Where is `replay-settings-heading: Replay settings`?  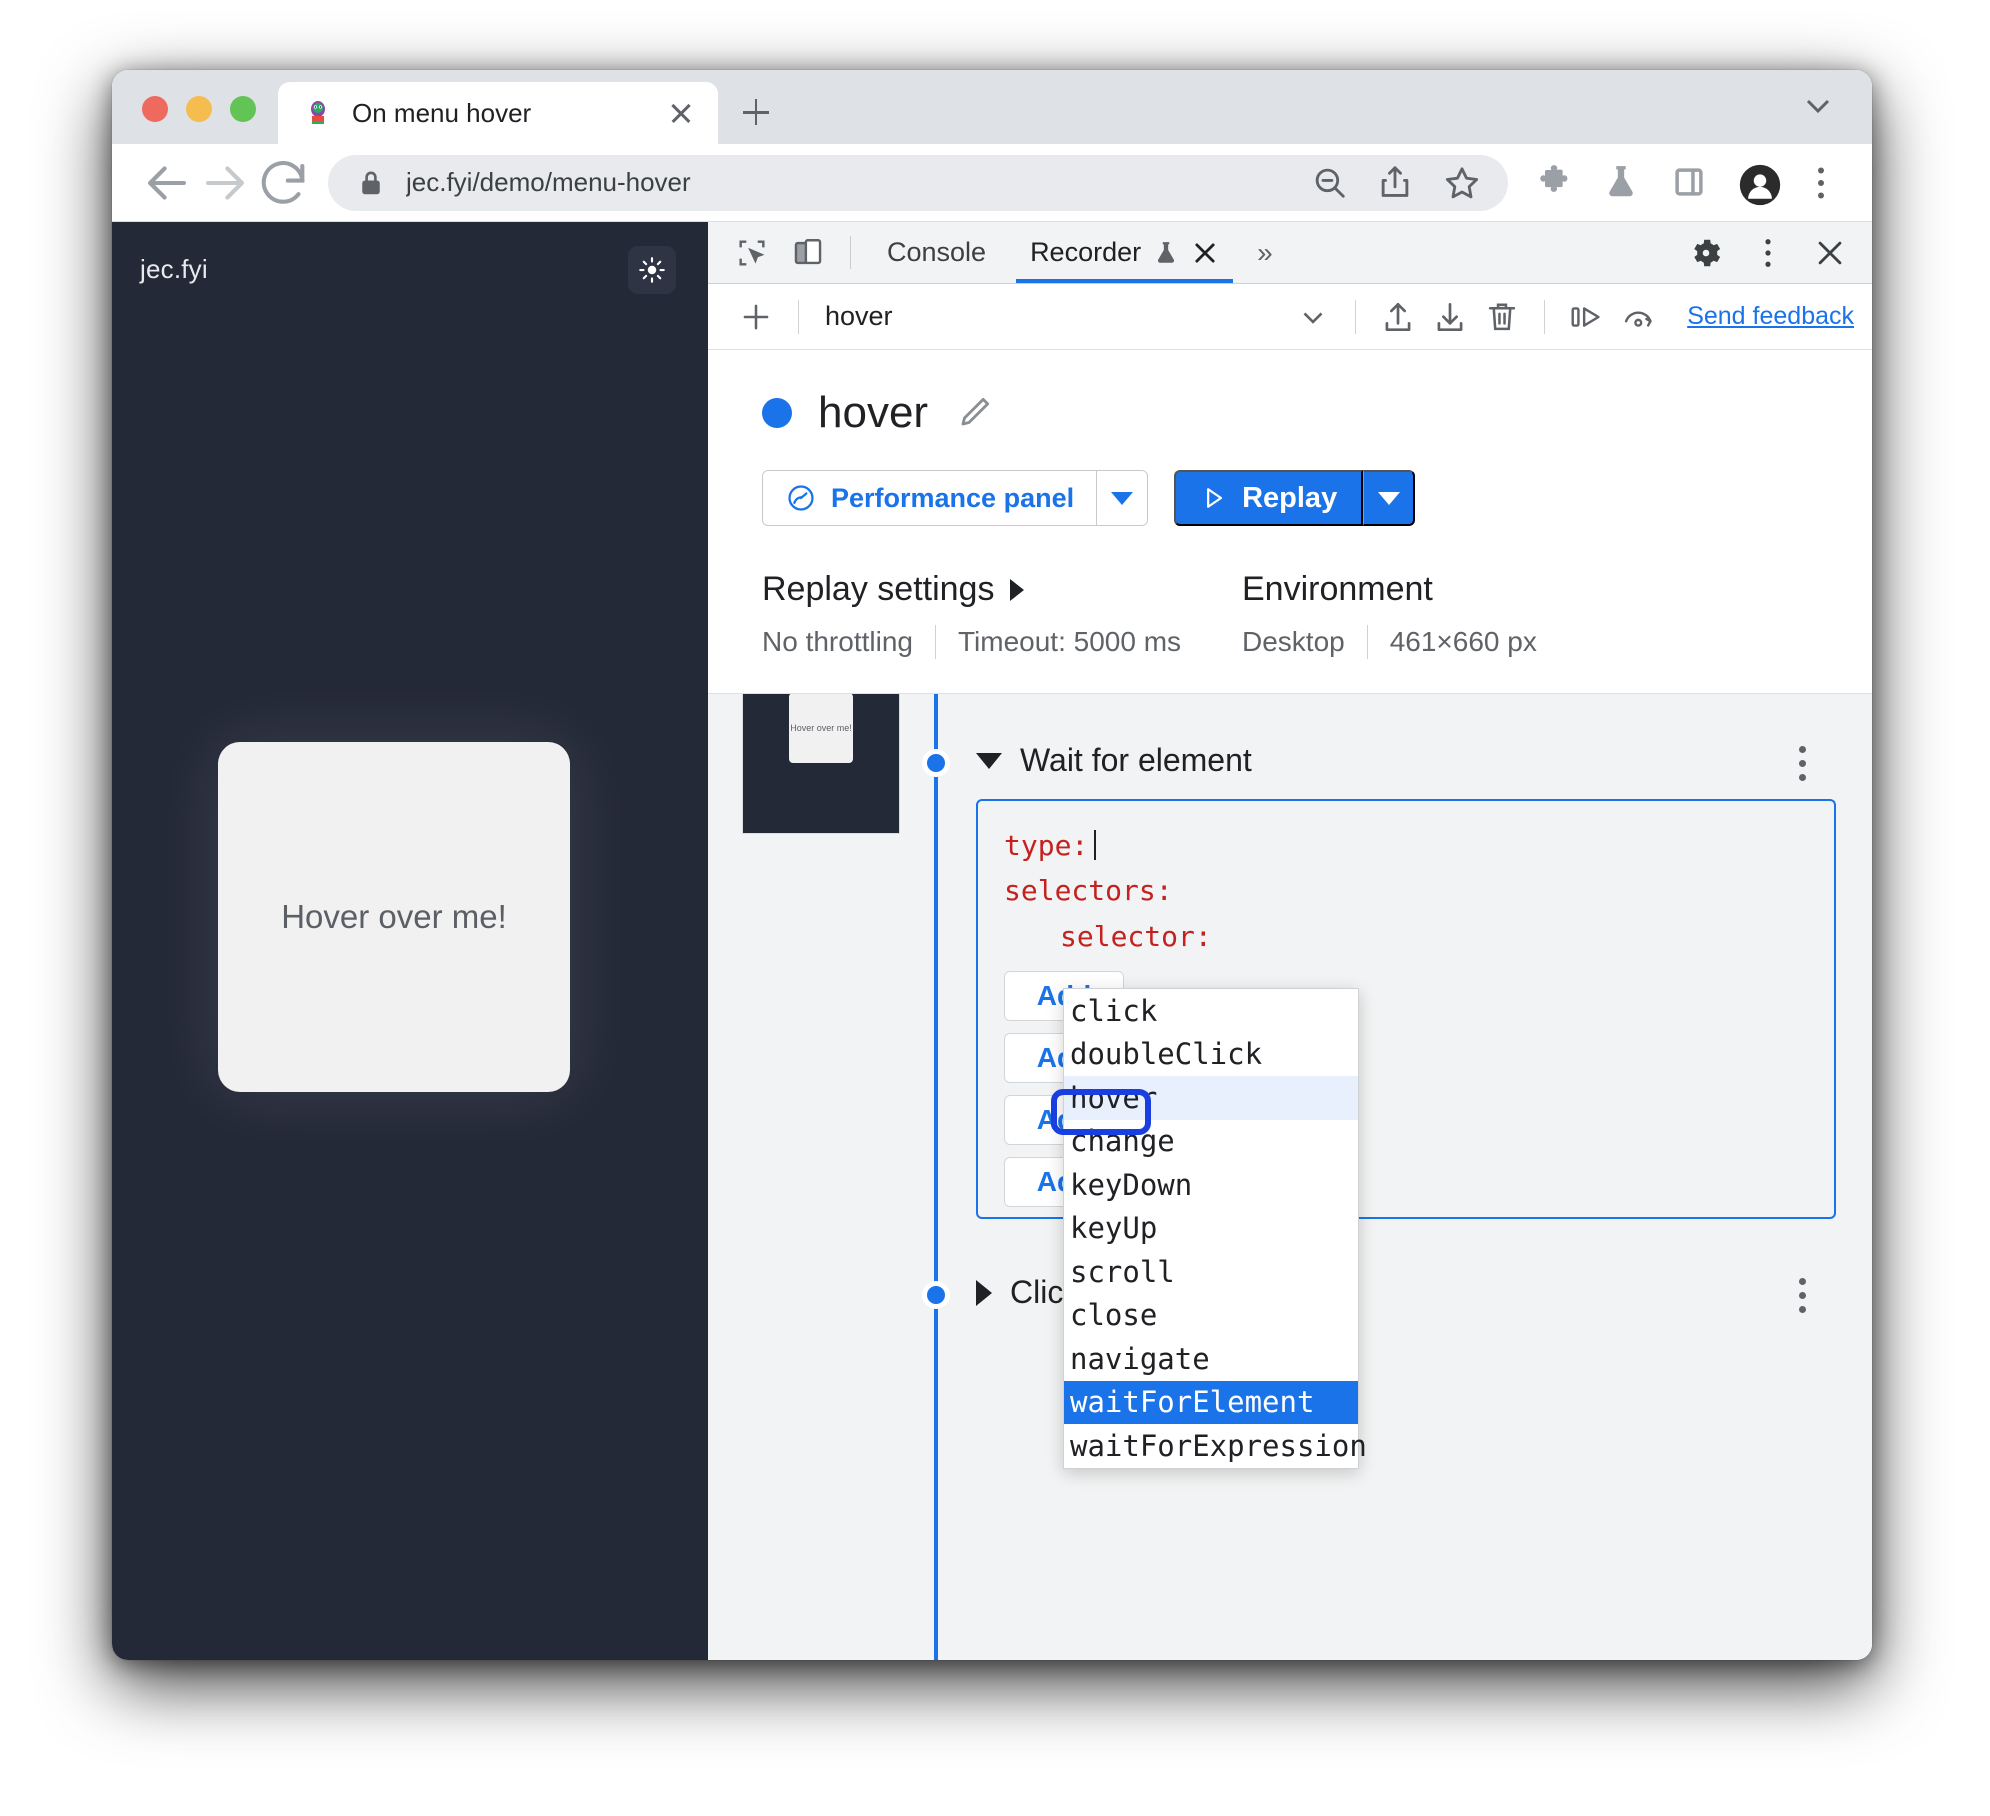
replay-settings-heading: Replay settings is located at coordinates (878, 589).